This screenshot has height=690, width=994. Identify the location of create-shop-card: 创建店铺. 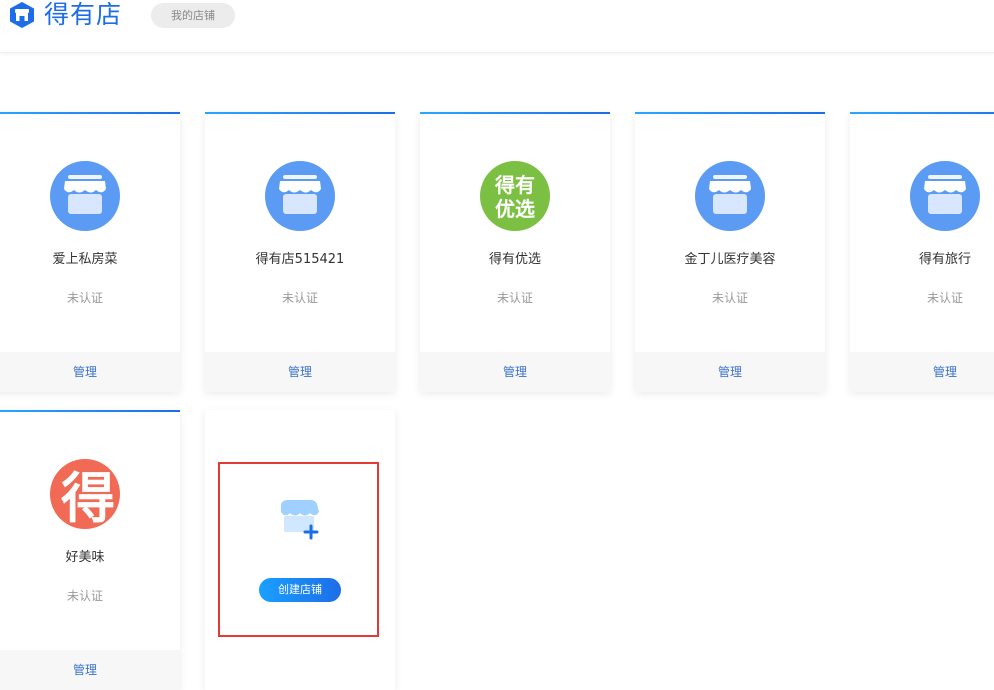
(300, 550).